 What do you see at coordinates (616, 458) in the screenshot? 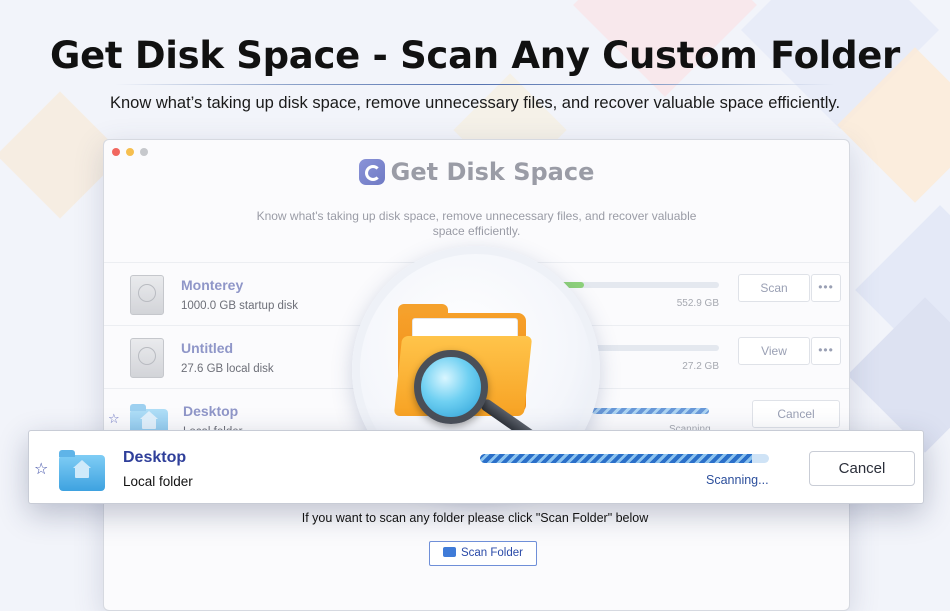
I see `scan-progress-fill` at bounding box center [616, 458].